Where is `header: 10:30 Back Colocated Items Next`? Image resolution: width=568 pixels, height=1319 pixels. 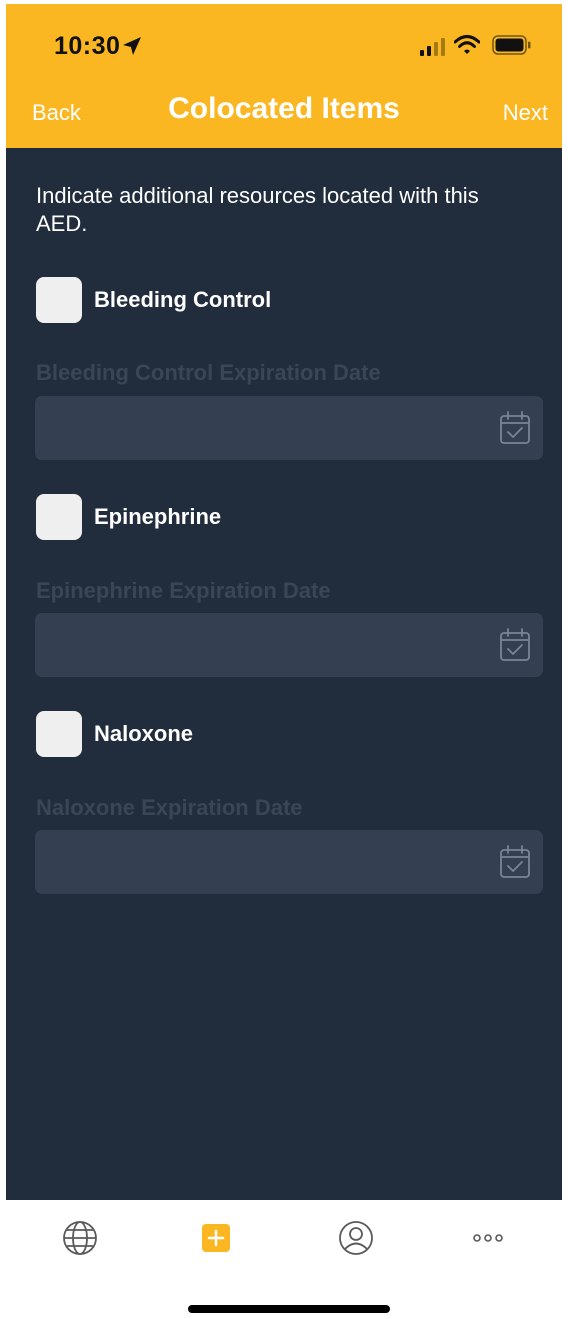 header: 10:30 Back Colocated Items Next is located at coordinates (284, 76).